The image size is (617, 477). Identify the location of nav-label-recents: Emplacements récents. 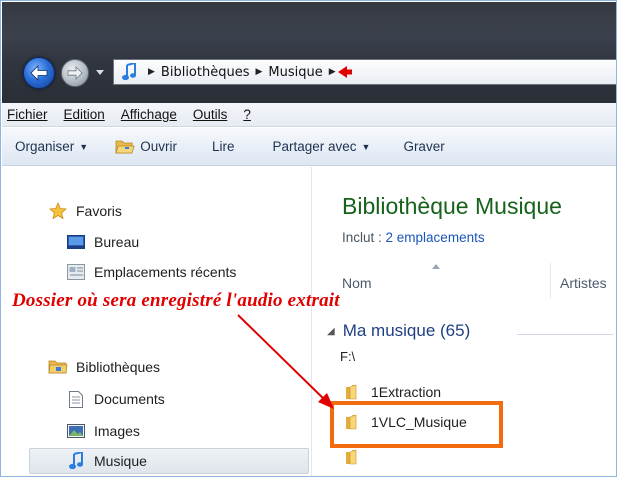
(165, 272).